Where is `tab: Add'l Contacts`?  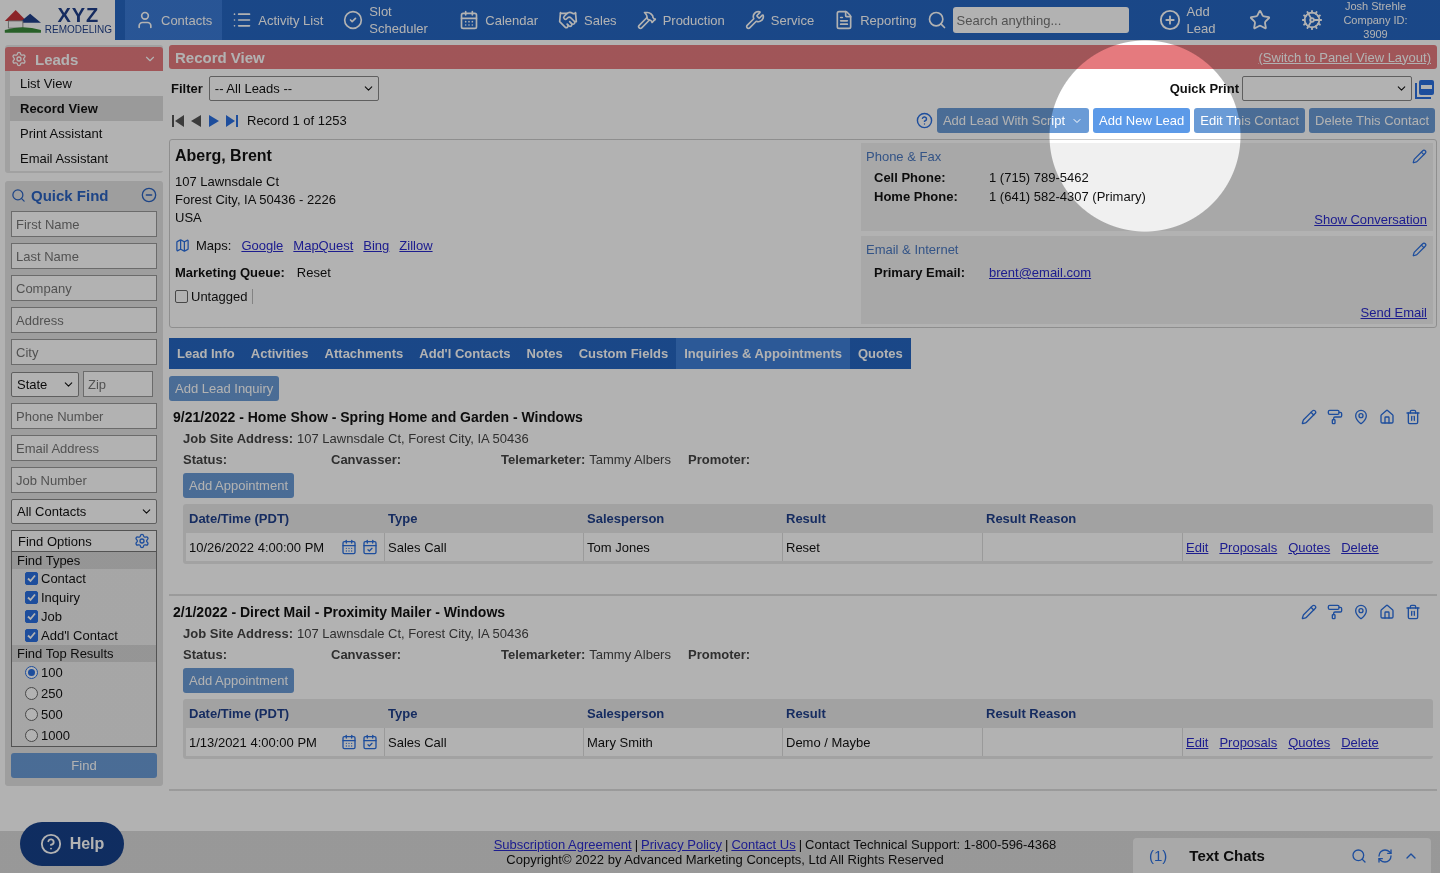 tab: Add'l Contacts is located at coordinates (465, 353).